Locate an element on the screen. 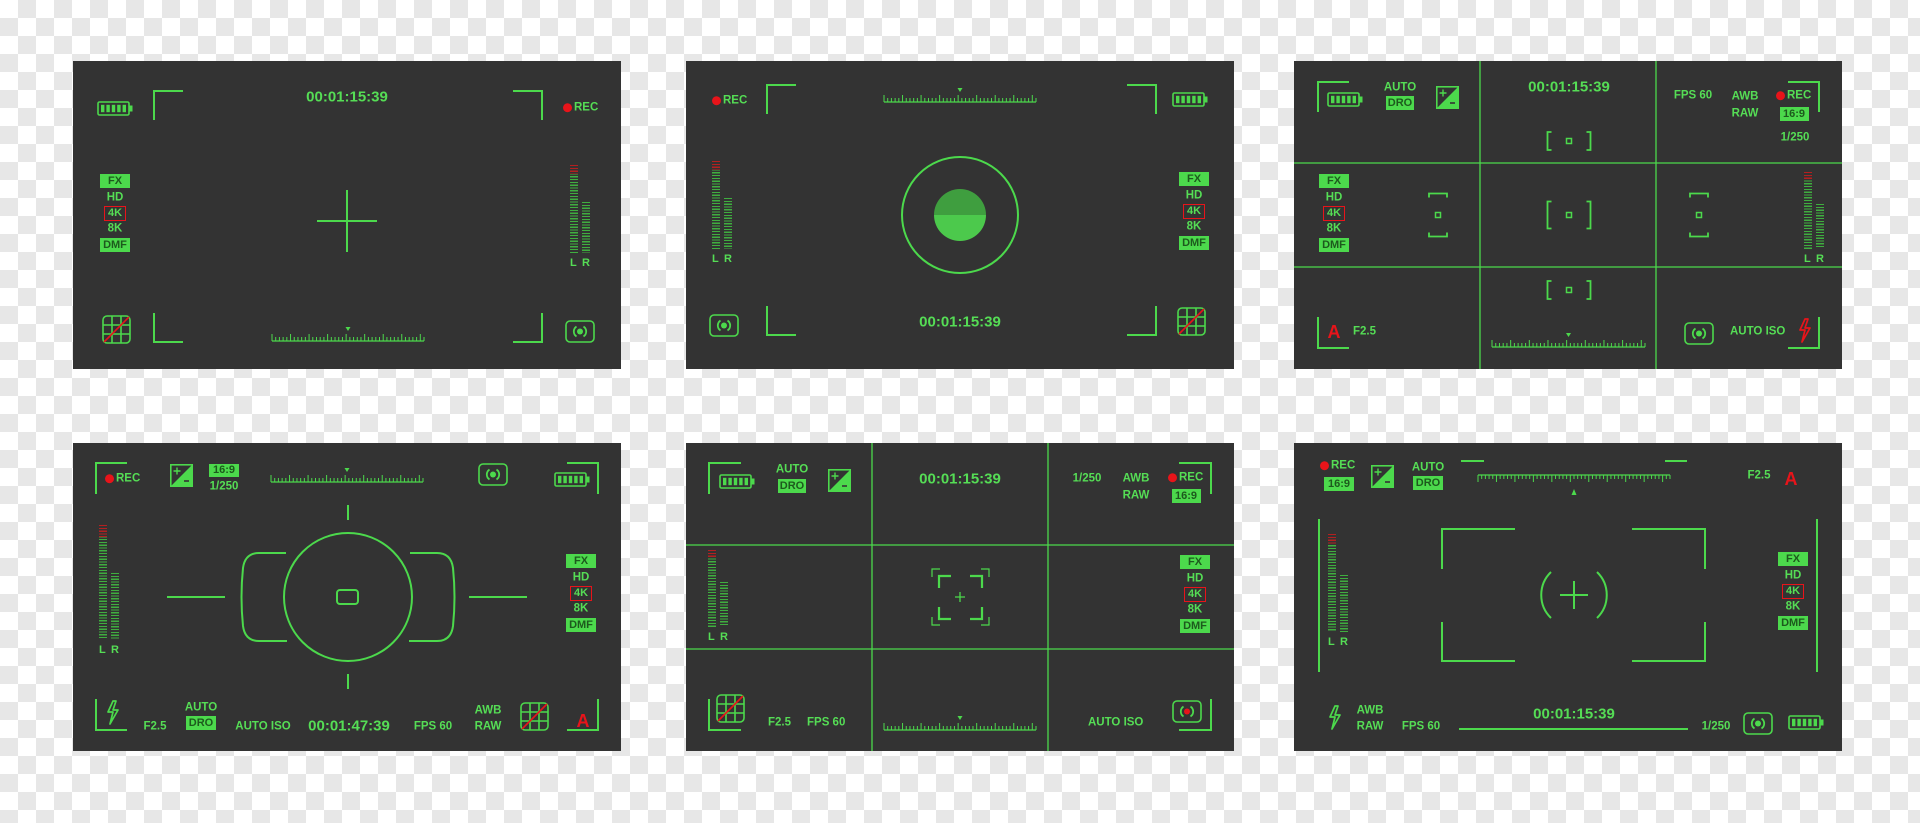 This screenshot has width=1920, height=823. shutter-speed-label: 1/250 is located at coordinates (224, 486).